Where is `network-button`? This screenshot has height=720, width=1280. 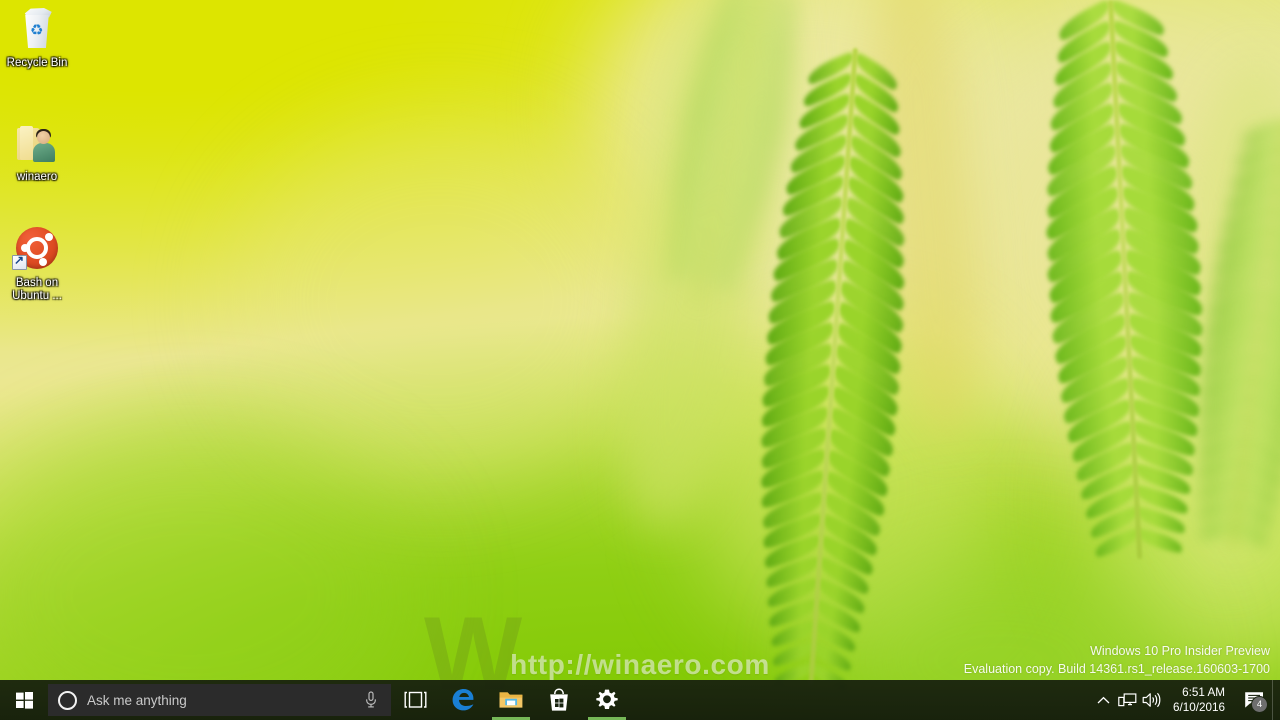 network-button is located at coordinates (1127, 700).